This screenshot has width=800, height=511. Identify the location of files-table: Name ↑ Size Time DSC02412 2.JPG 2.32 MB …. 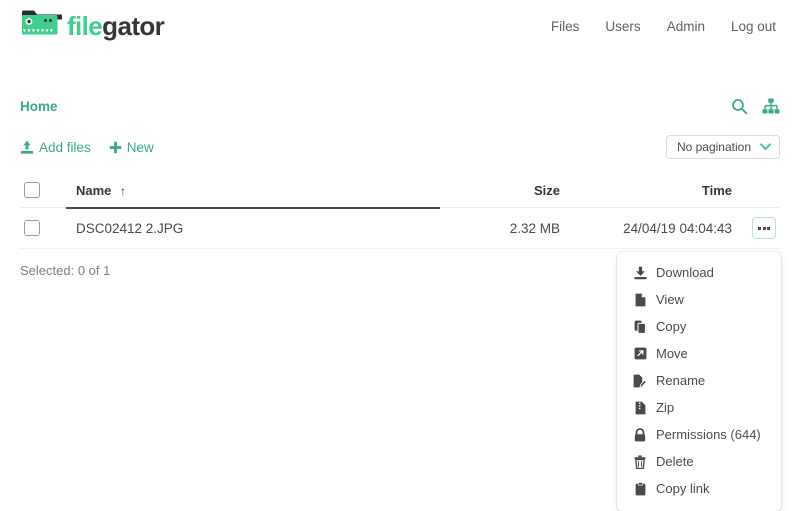
(400, 215).